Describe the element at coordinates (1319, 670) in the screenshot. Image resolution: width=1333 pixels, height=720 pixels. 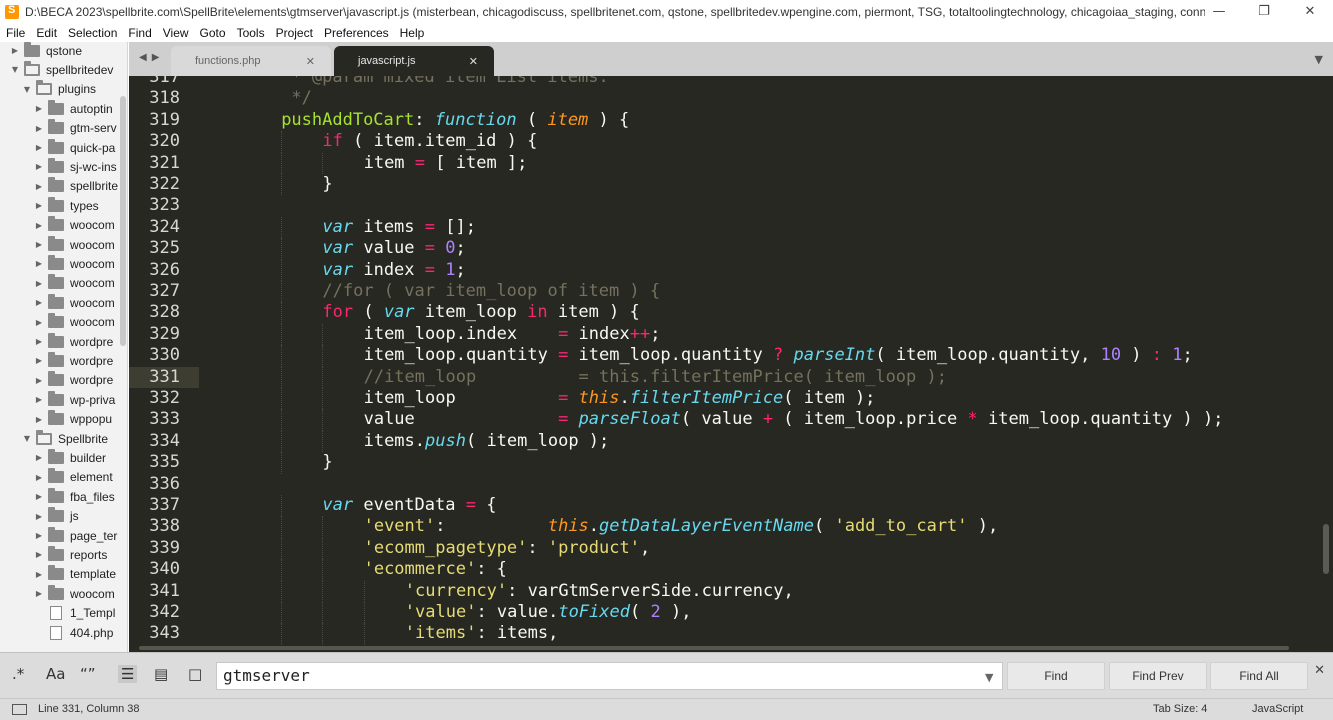
I see `close-find-panel-icon: ✕` at that location.